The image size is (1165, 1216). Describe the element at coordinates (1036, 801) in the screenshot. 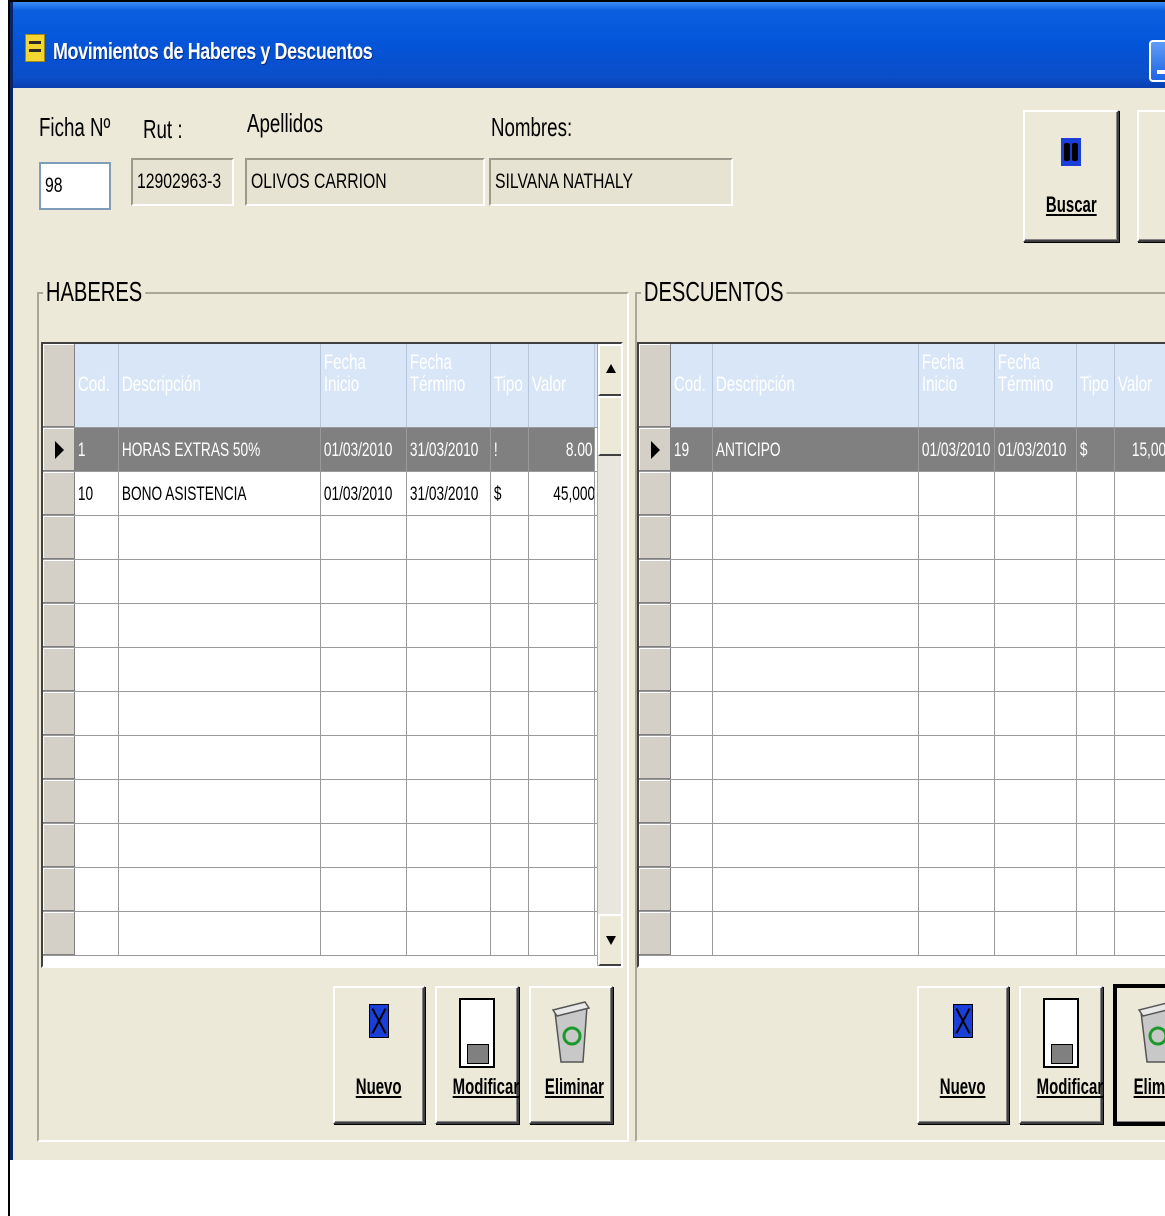

I see `descuentos-cell-termino` at that location.